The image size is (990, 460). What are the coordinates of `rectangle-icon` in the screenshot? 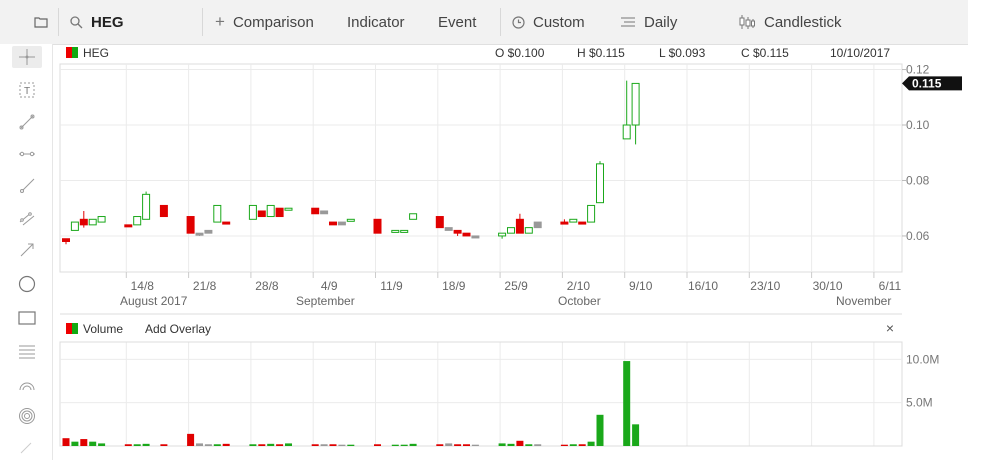 It's located at (27, 318).